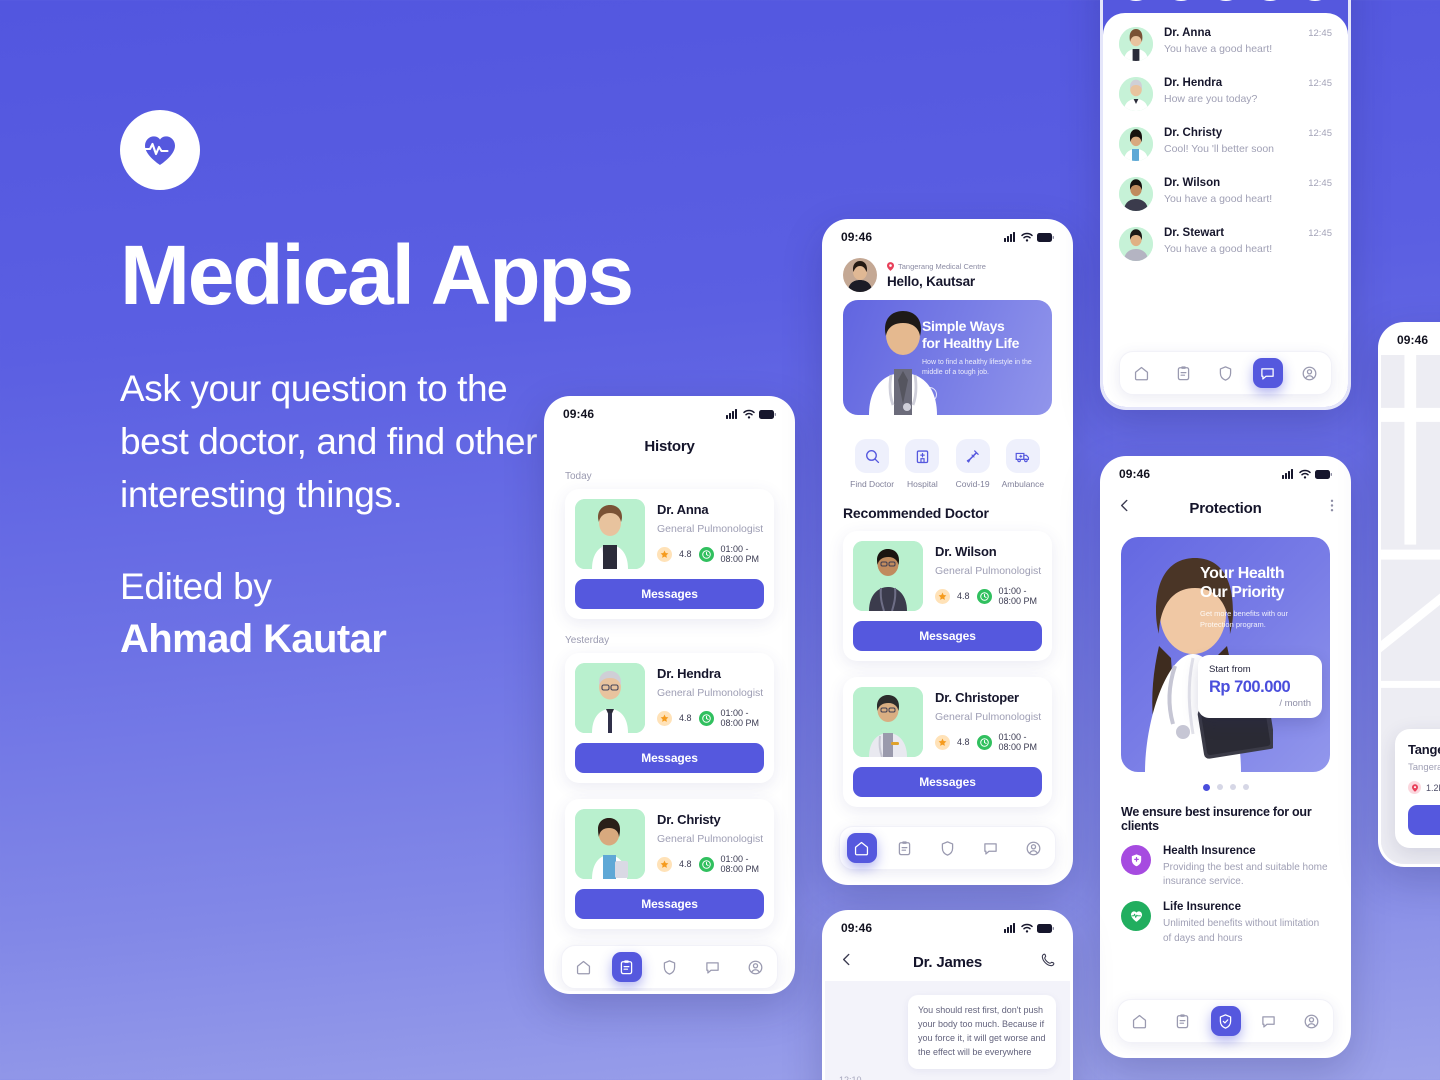 Image resolution: width=1440 pixels, height=1080 pixels. I want to click on star-icon, so click(664, 554).